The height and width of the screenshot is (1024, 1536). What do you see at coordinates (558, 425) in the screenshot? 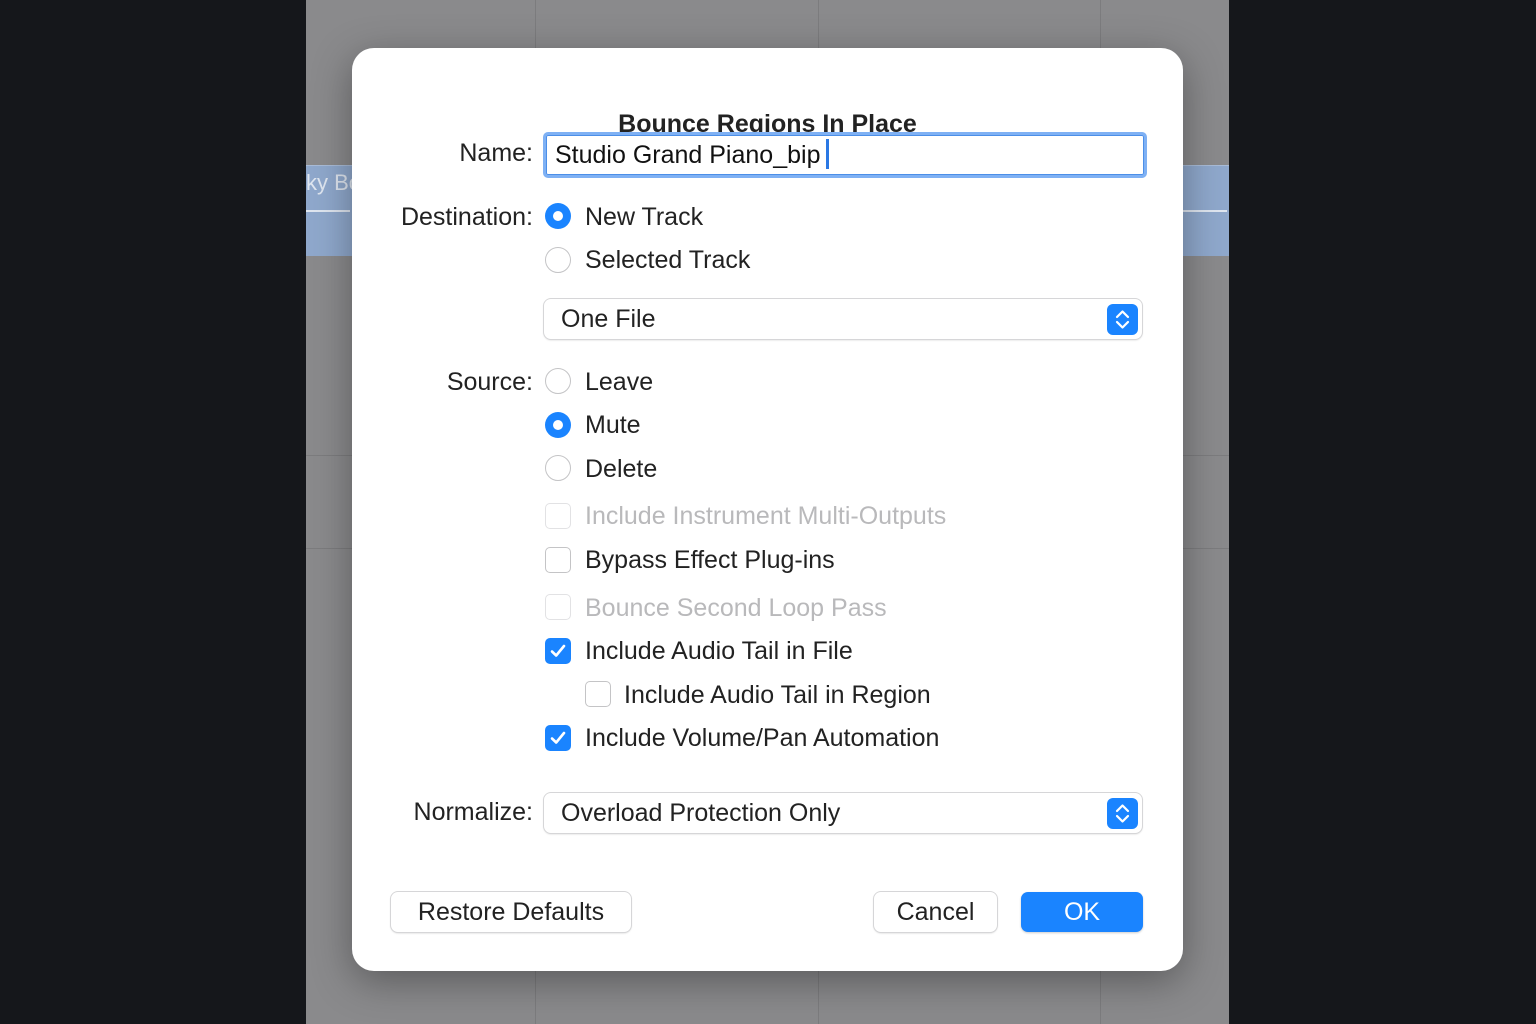
I see `source-mute-radio` at bounding box center [558, 425].